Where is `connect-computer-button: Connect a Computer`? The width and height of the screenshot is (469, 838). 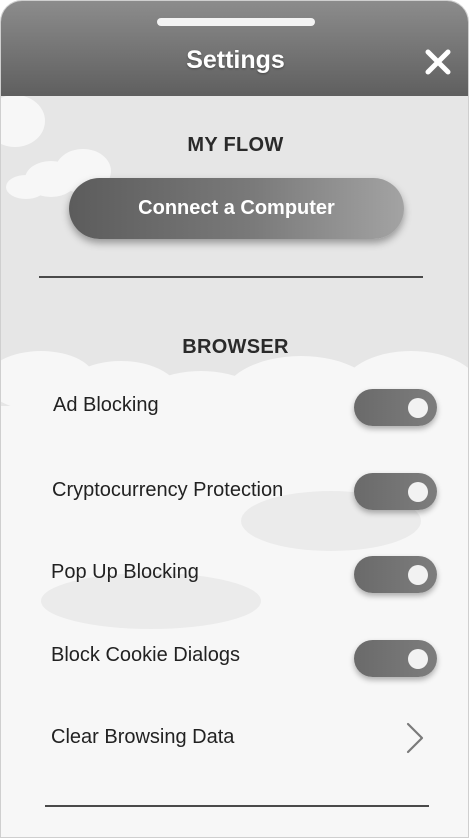 connect-computer-button: Connect a Computer is located at coordinates (236, 208).